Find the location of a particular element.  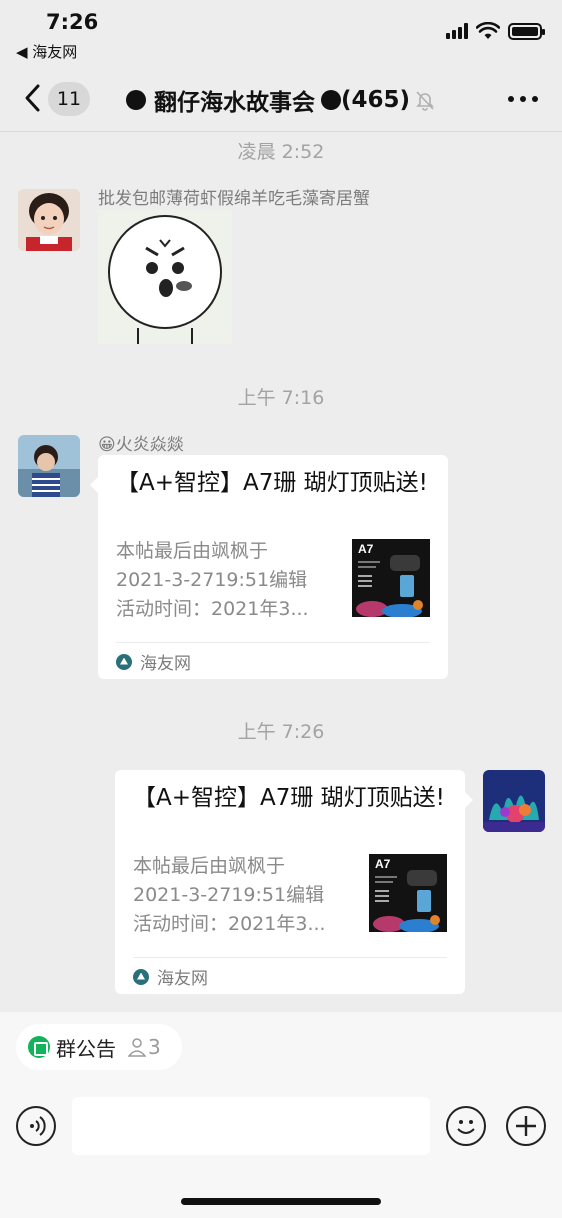

child-avatar-image is located at coordinates (49, 466).